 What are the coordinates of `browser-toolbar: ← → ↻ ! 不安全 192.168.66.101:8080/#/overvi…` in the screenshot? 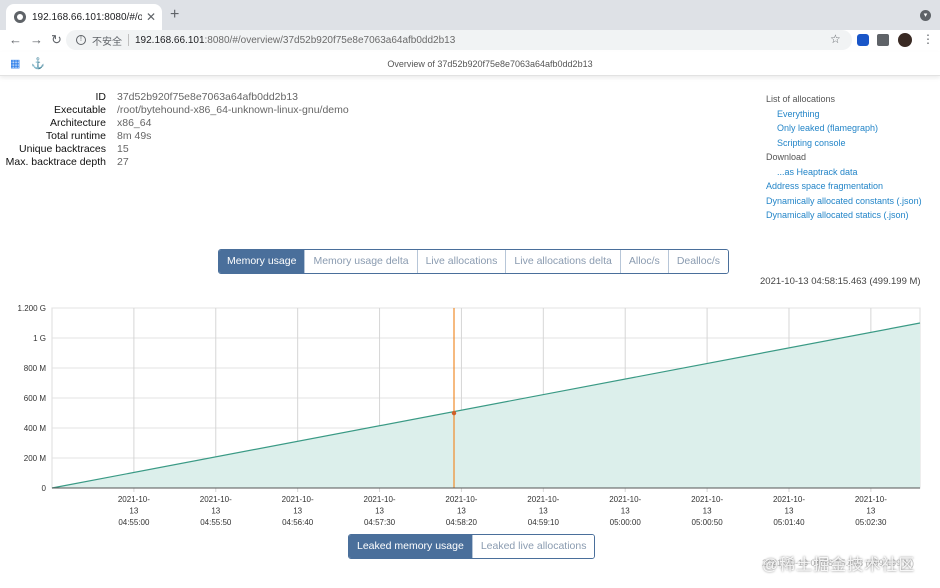 It's located at (470, 41).